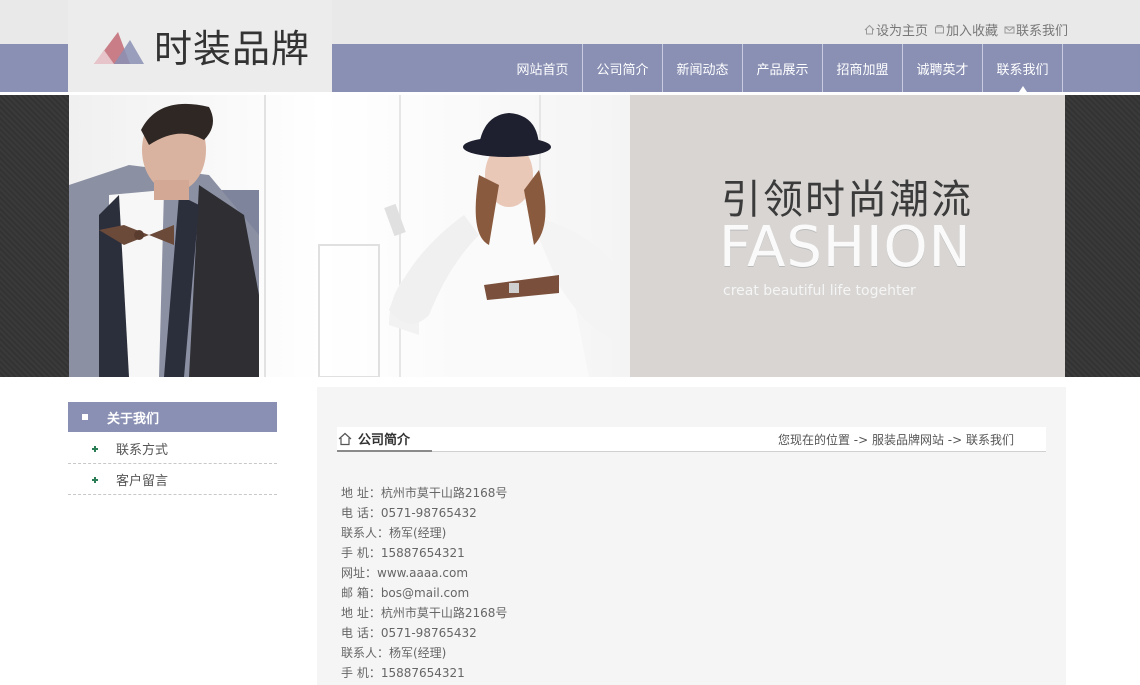  Describe the element at coordinates (819, 291) in the screenshot. I see `slogan-sub: creat beautiful life togehter` at that location.